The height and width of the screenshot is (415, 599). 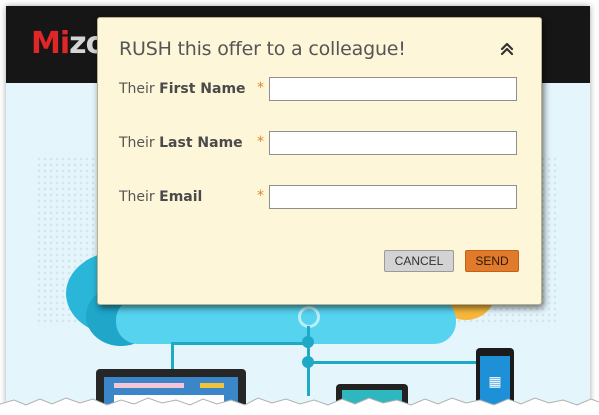 I want to click on first-name-input, so click(x=393, y=89).